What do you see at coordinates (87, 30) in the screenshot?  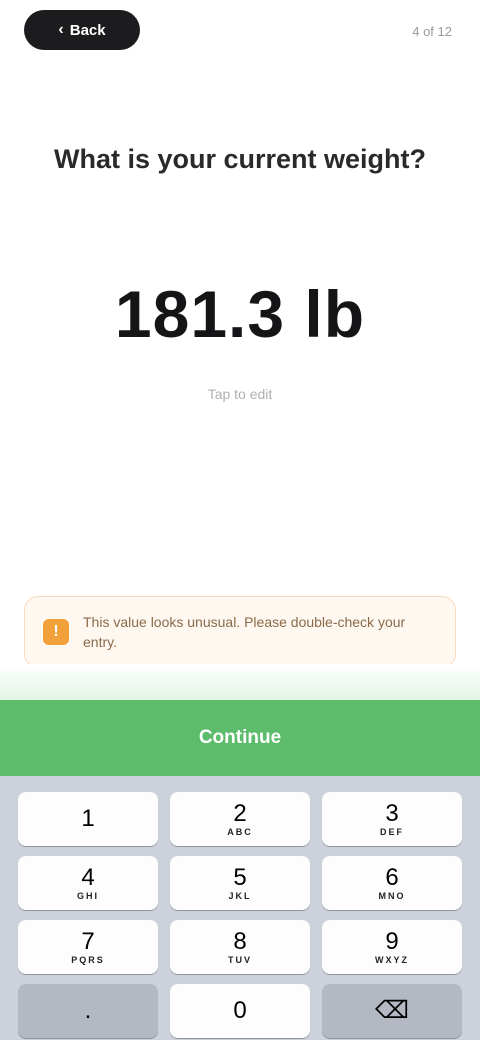 I see `back-label: Back` at bounding box center [87, 30].